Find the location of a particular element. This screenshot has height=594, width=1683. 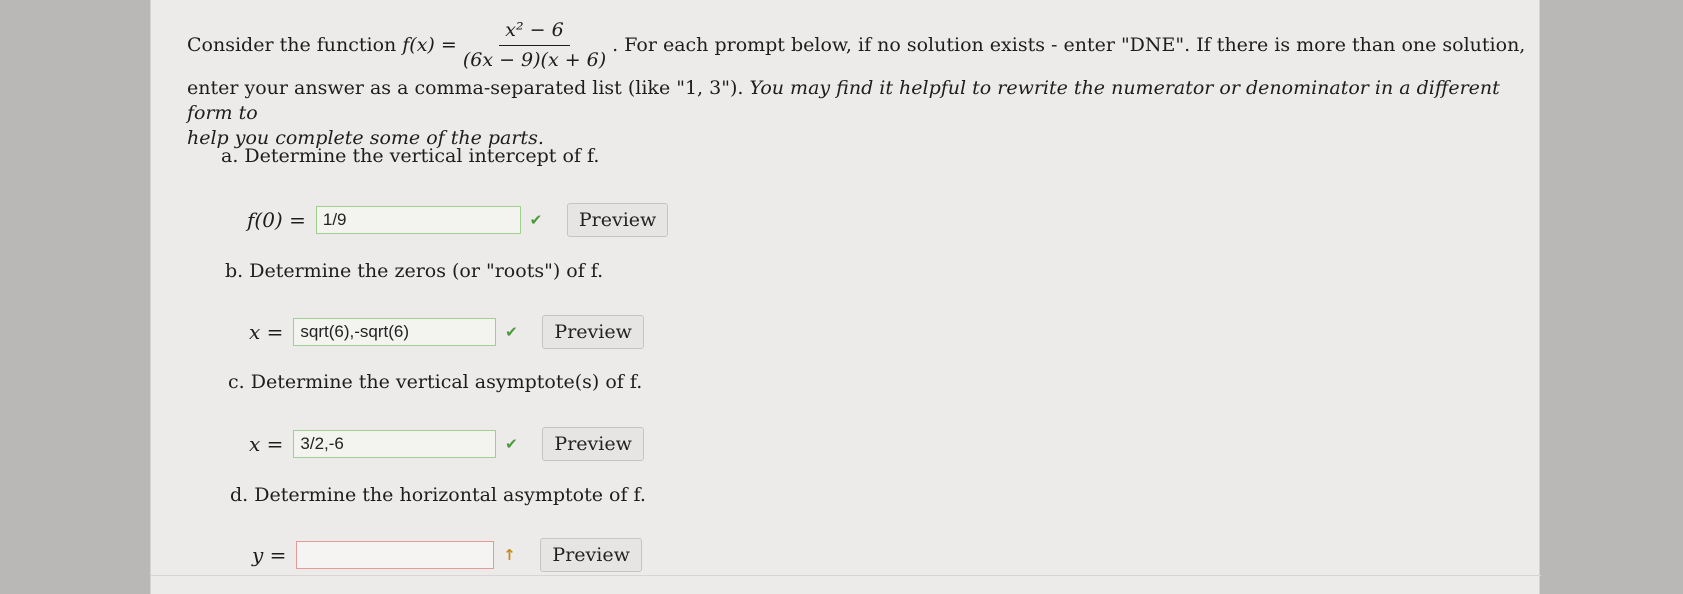

part-b-preview-button: Preview is located at coordinates (593, 332).